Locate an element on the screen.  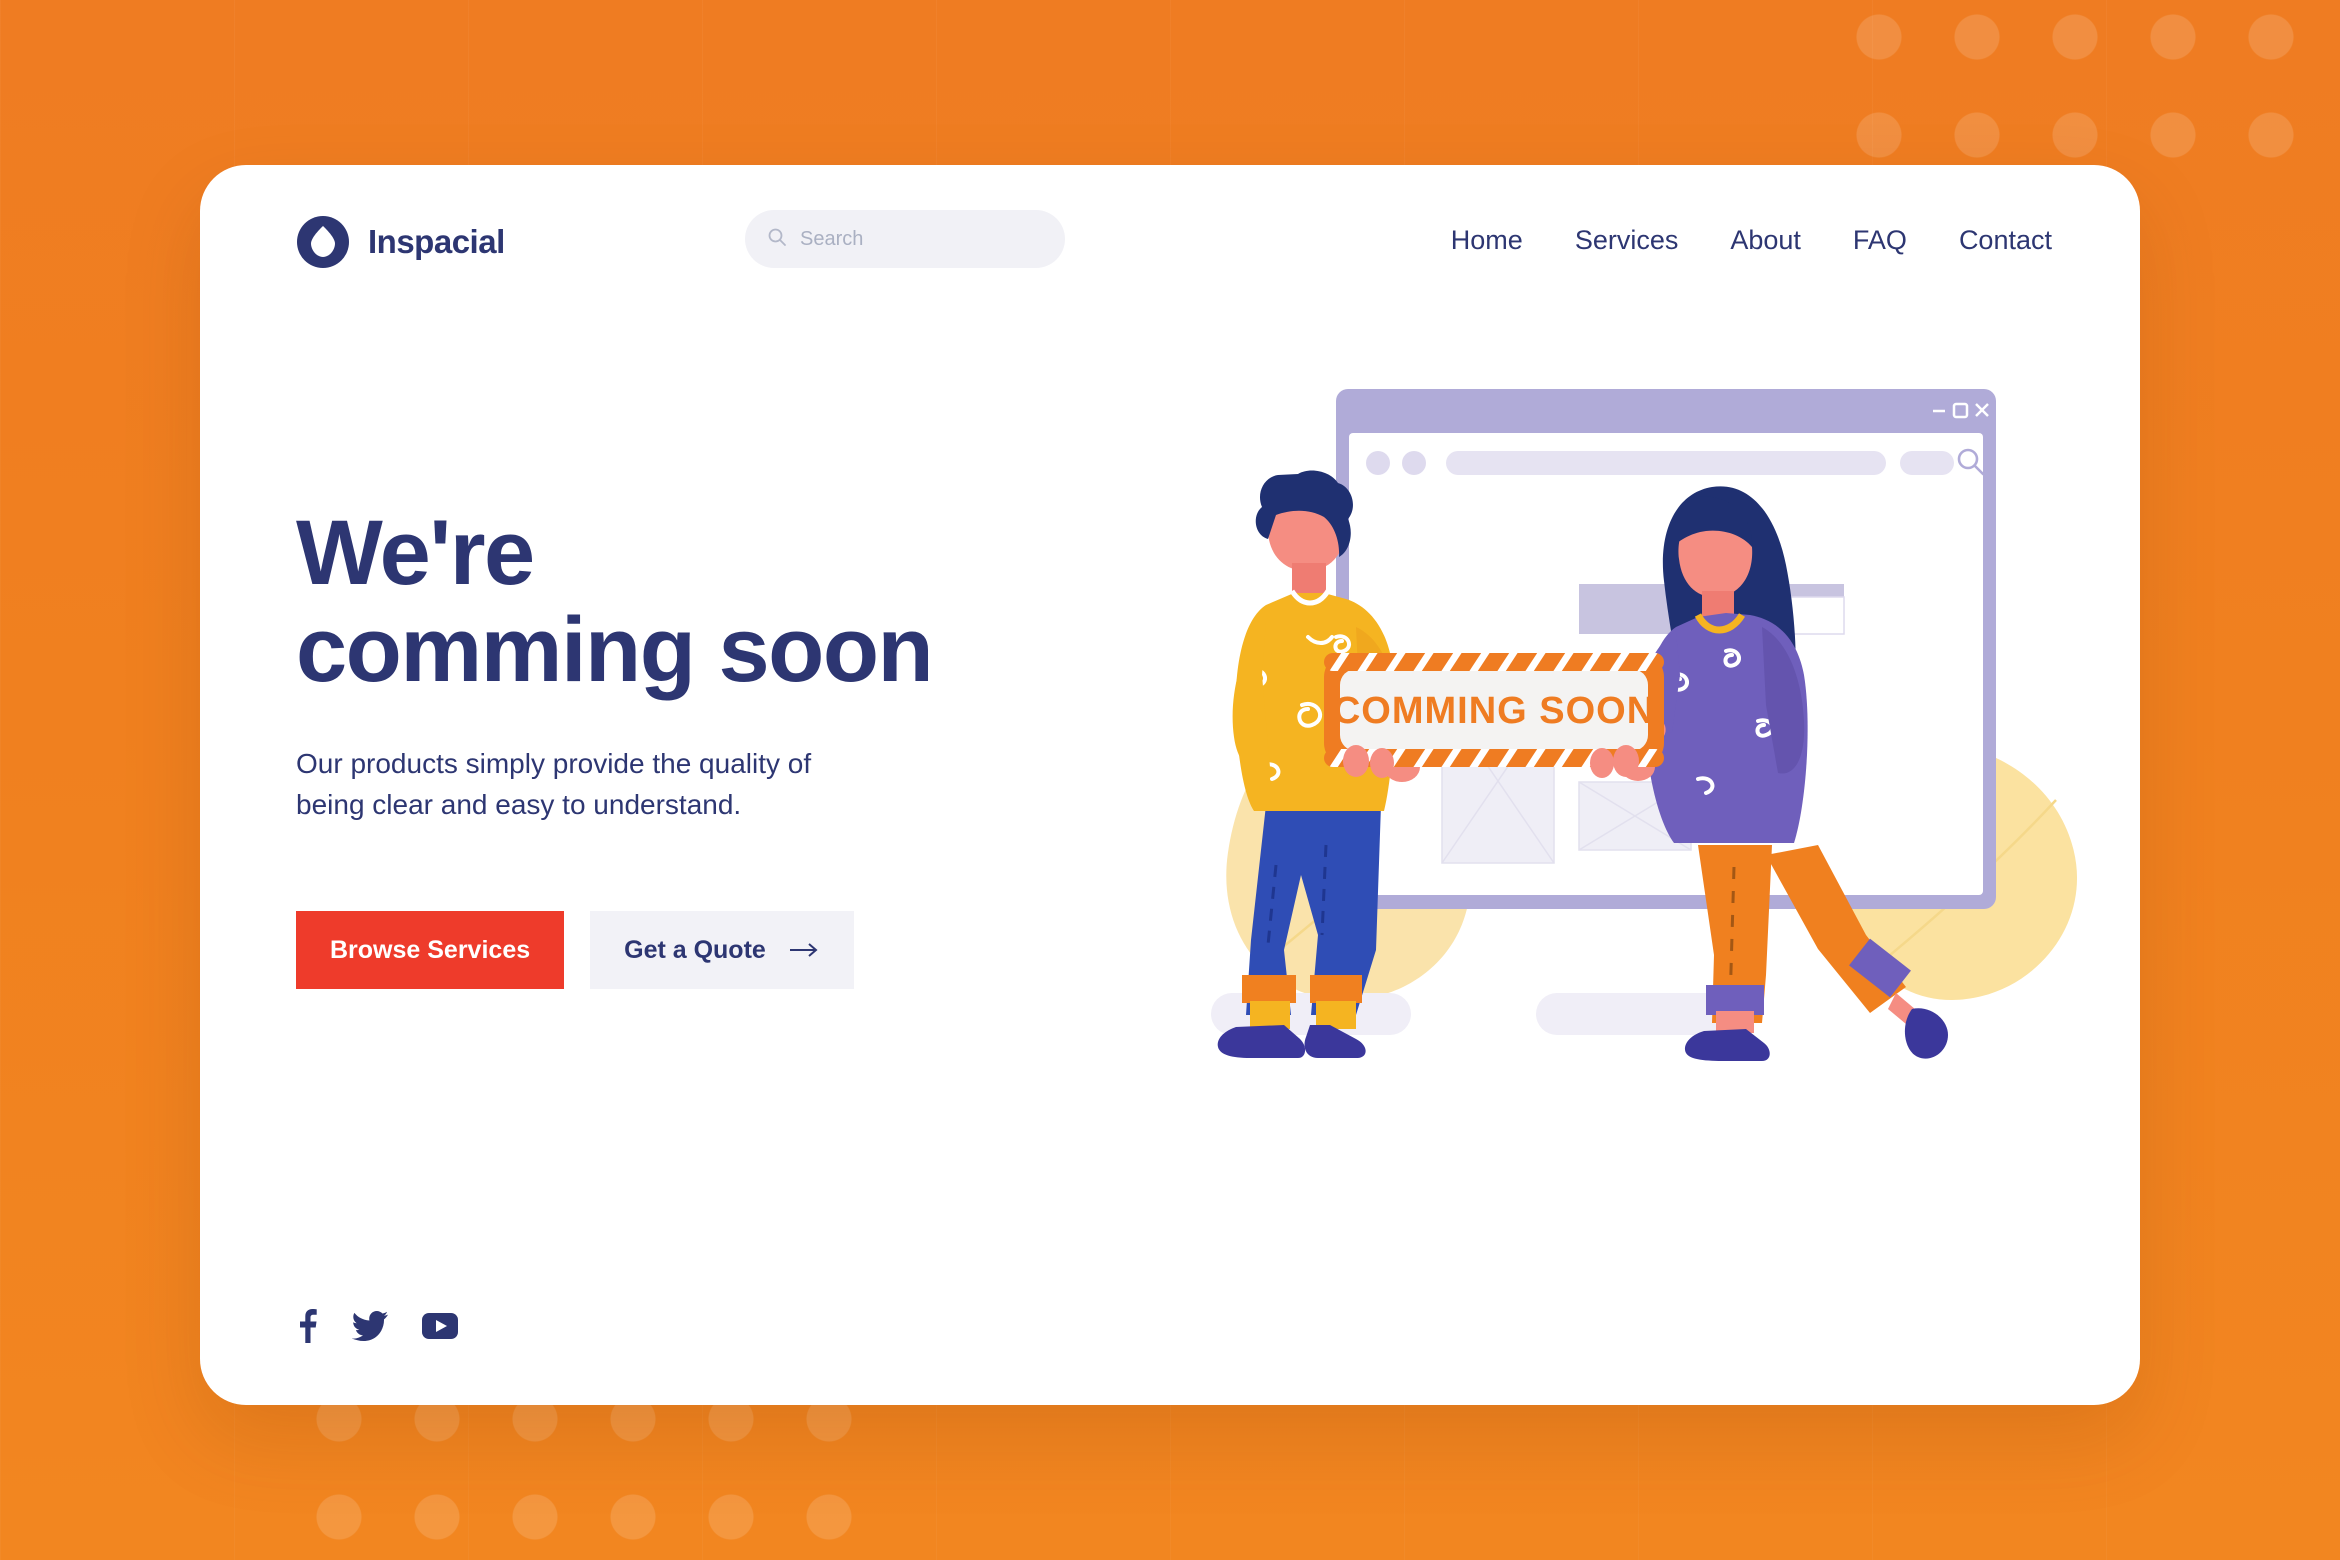
search-input is located at coordinates (915, 239).